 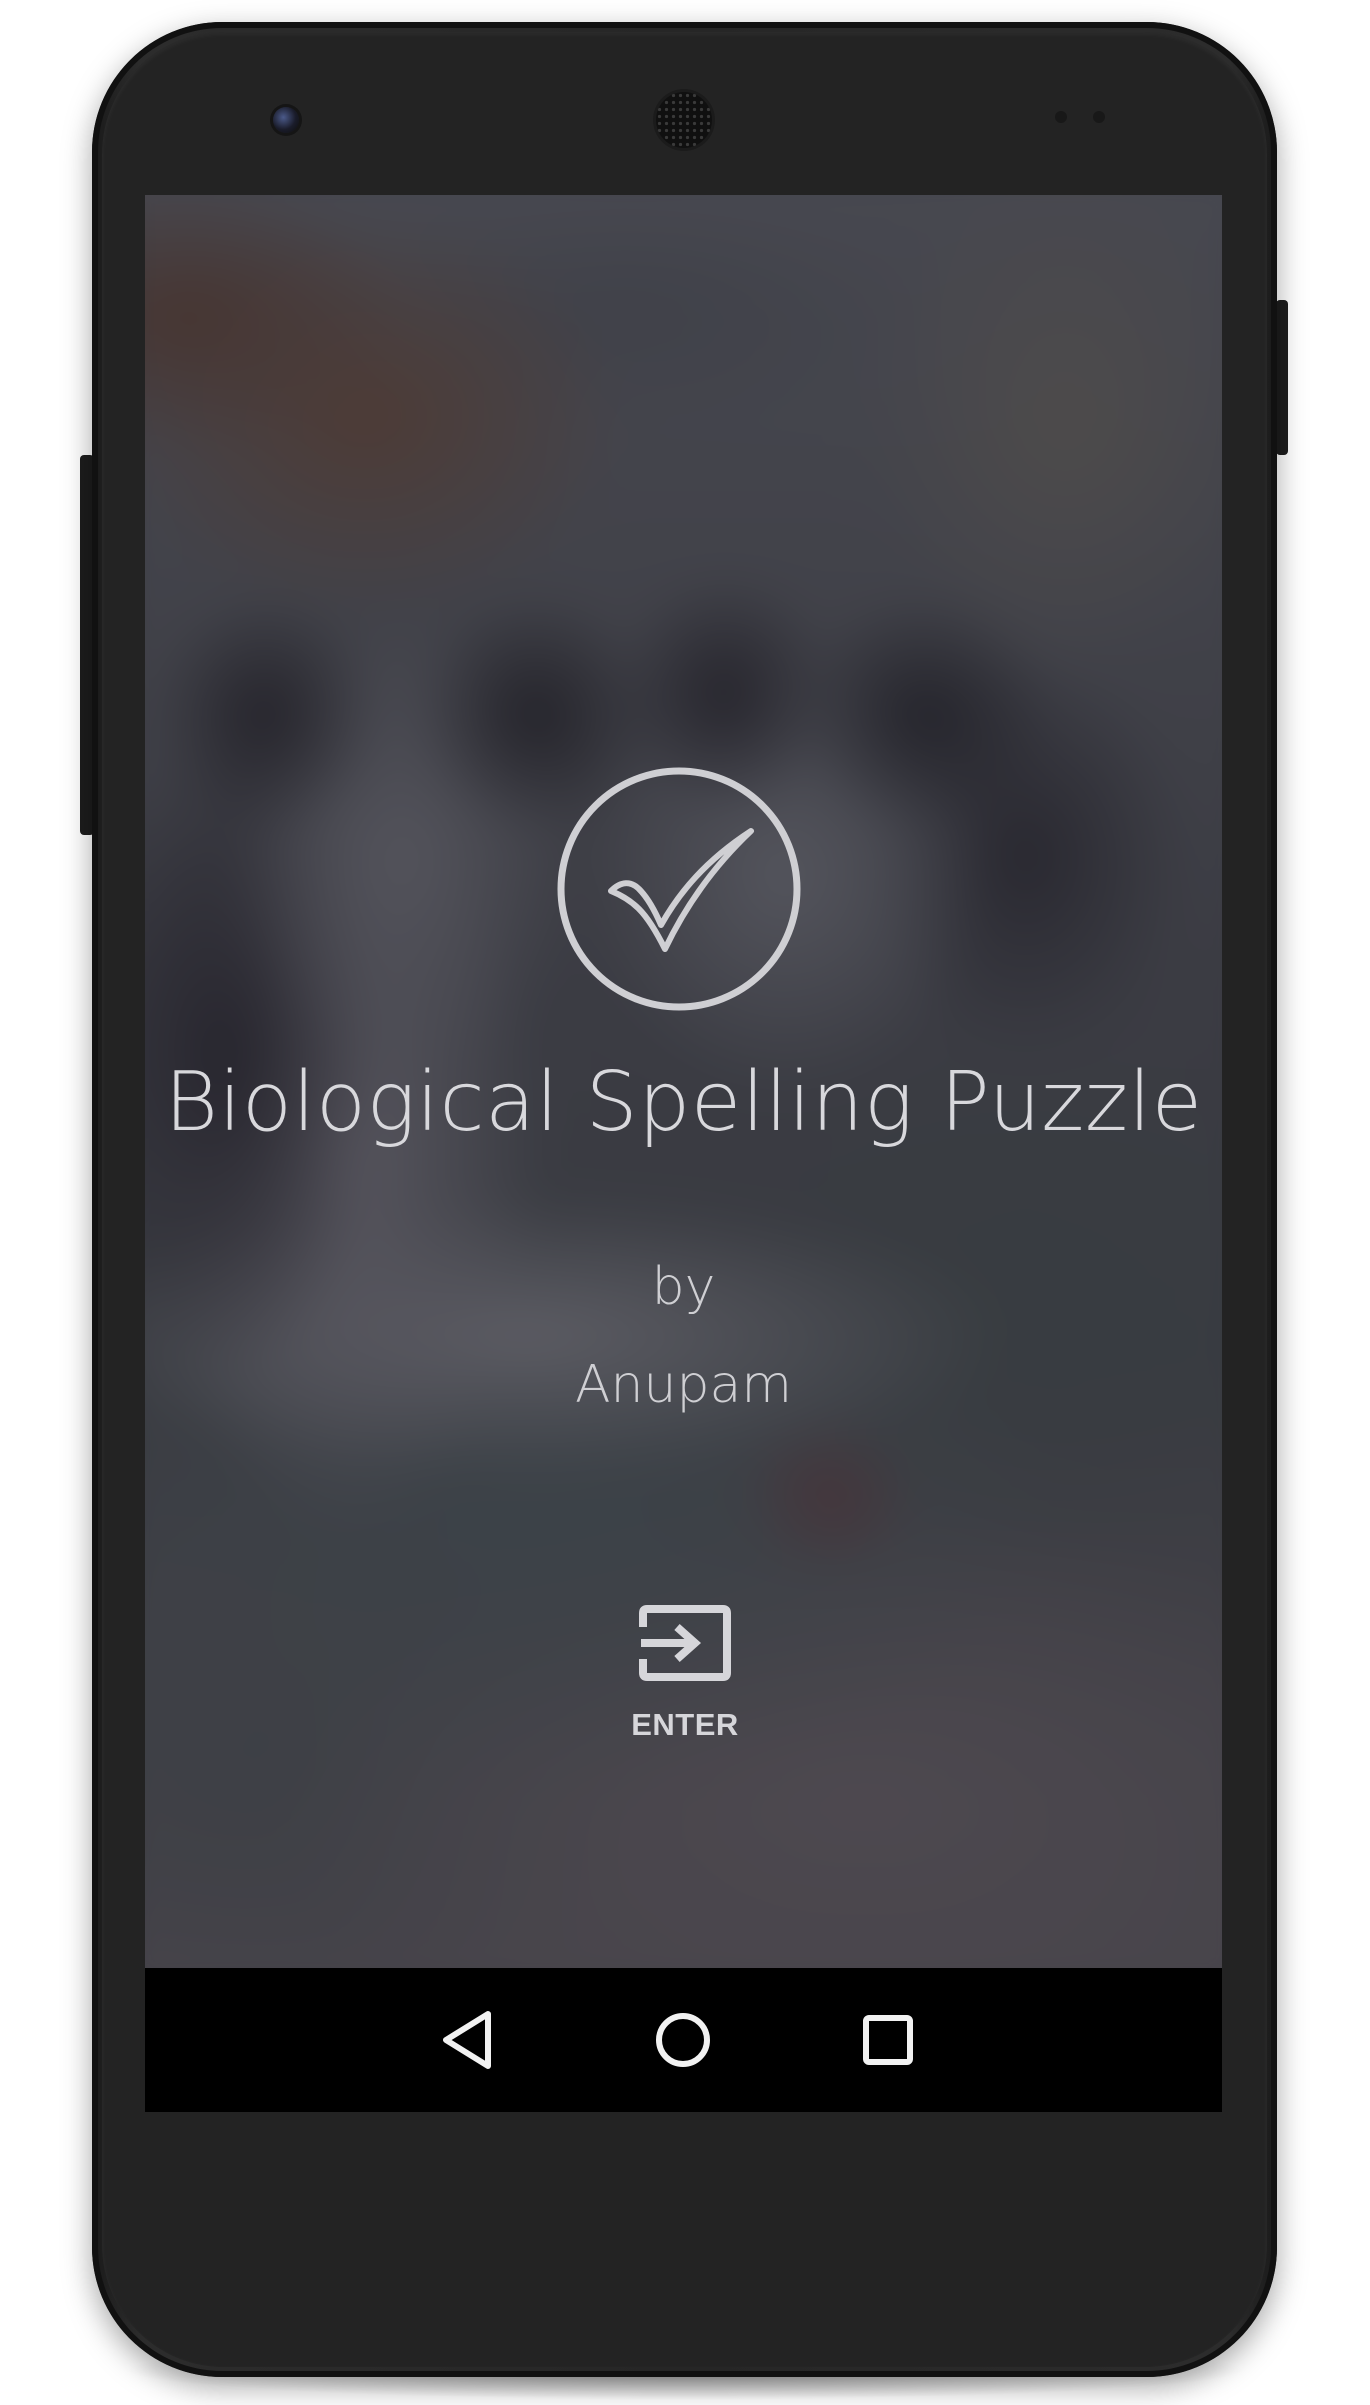 I want to click on by-label: by, so click(x=683, y=1287).